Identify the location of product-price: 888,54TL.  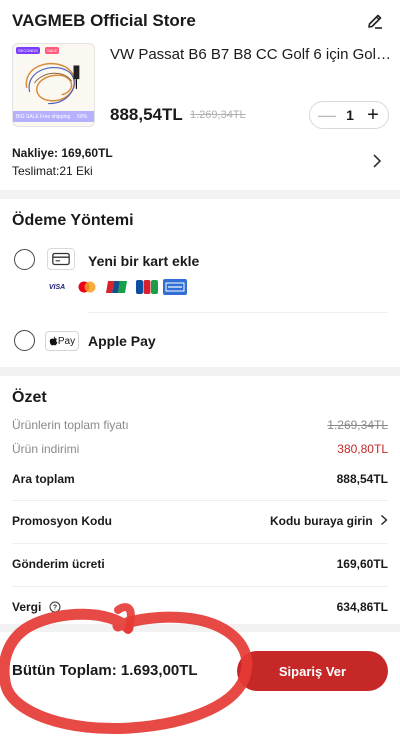
(146, 114).